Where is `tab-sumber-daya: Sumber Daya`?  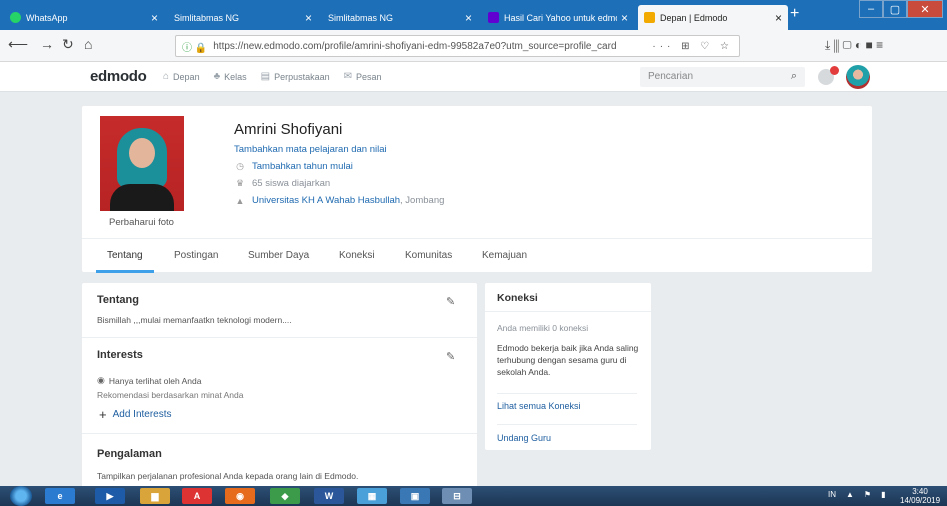 tab-sumber-daya: Sumber Daya is located at coordinates (278, 255).